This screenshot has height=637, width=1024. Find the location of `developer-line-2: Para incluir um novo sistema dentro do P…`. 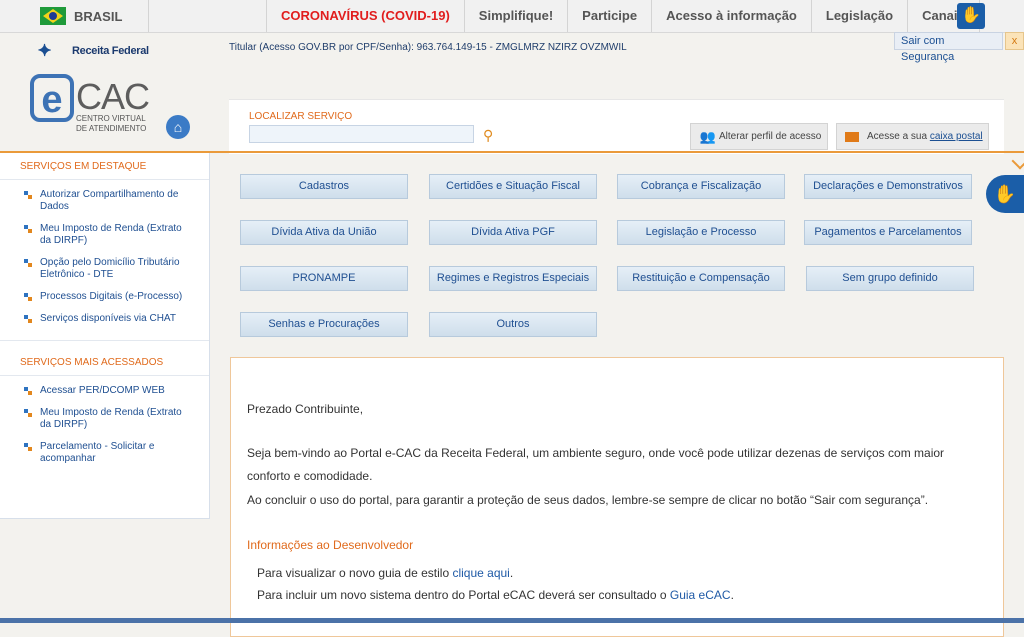

developer-line-2: Para incluir um novo sistema dentro do P… is located at coordinates (495, 595).